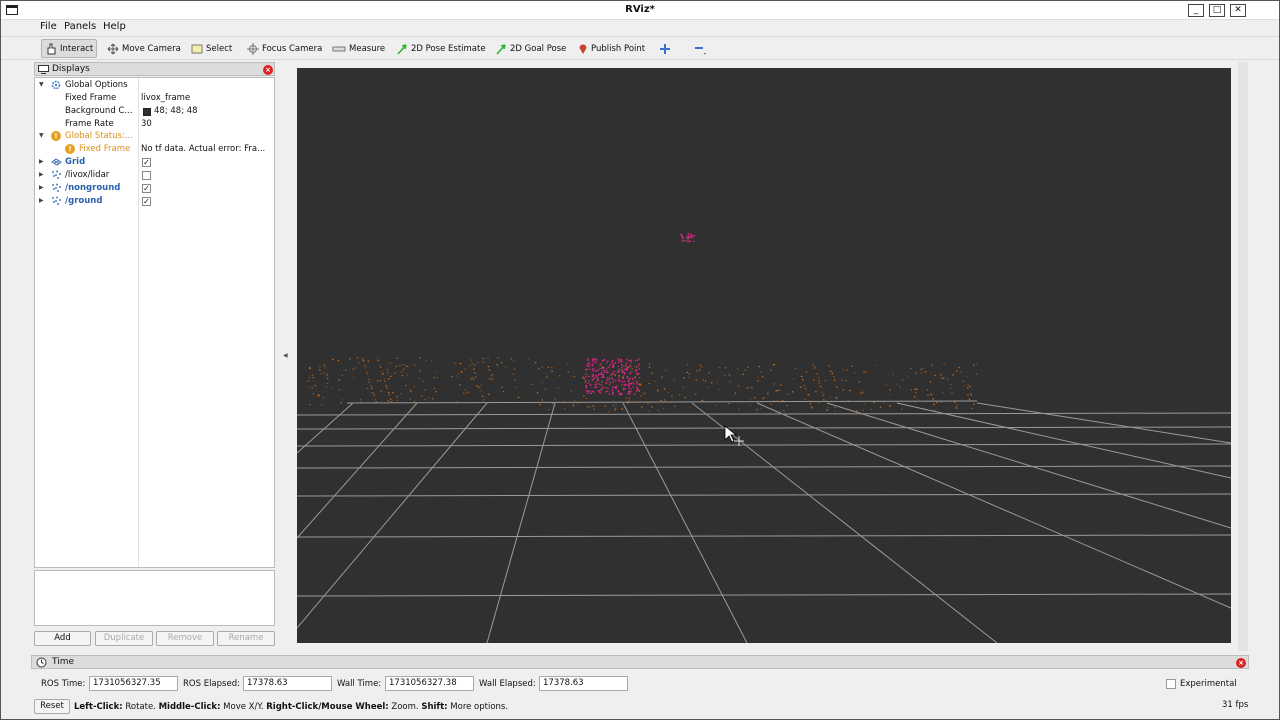 This screenshot has height=720, width=1280. What do you see at coordinates (176, 111) in the screenshot?
I see `background-color-value: 48; 48; 48` at bounding box center [176, 111].